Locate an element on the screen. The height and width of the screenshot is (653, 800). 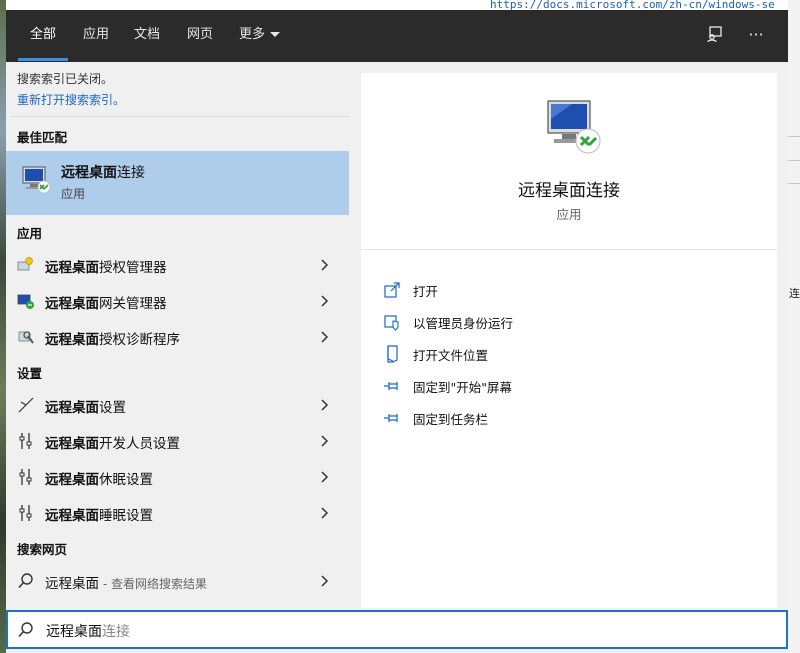
reenable-index-link: 重新打开搜索索引。 is located at coordinates (71, 99).